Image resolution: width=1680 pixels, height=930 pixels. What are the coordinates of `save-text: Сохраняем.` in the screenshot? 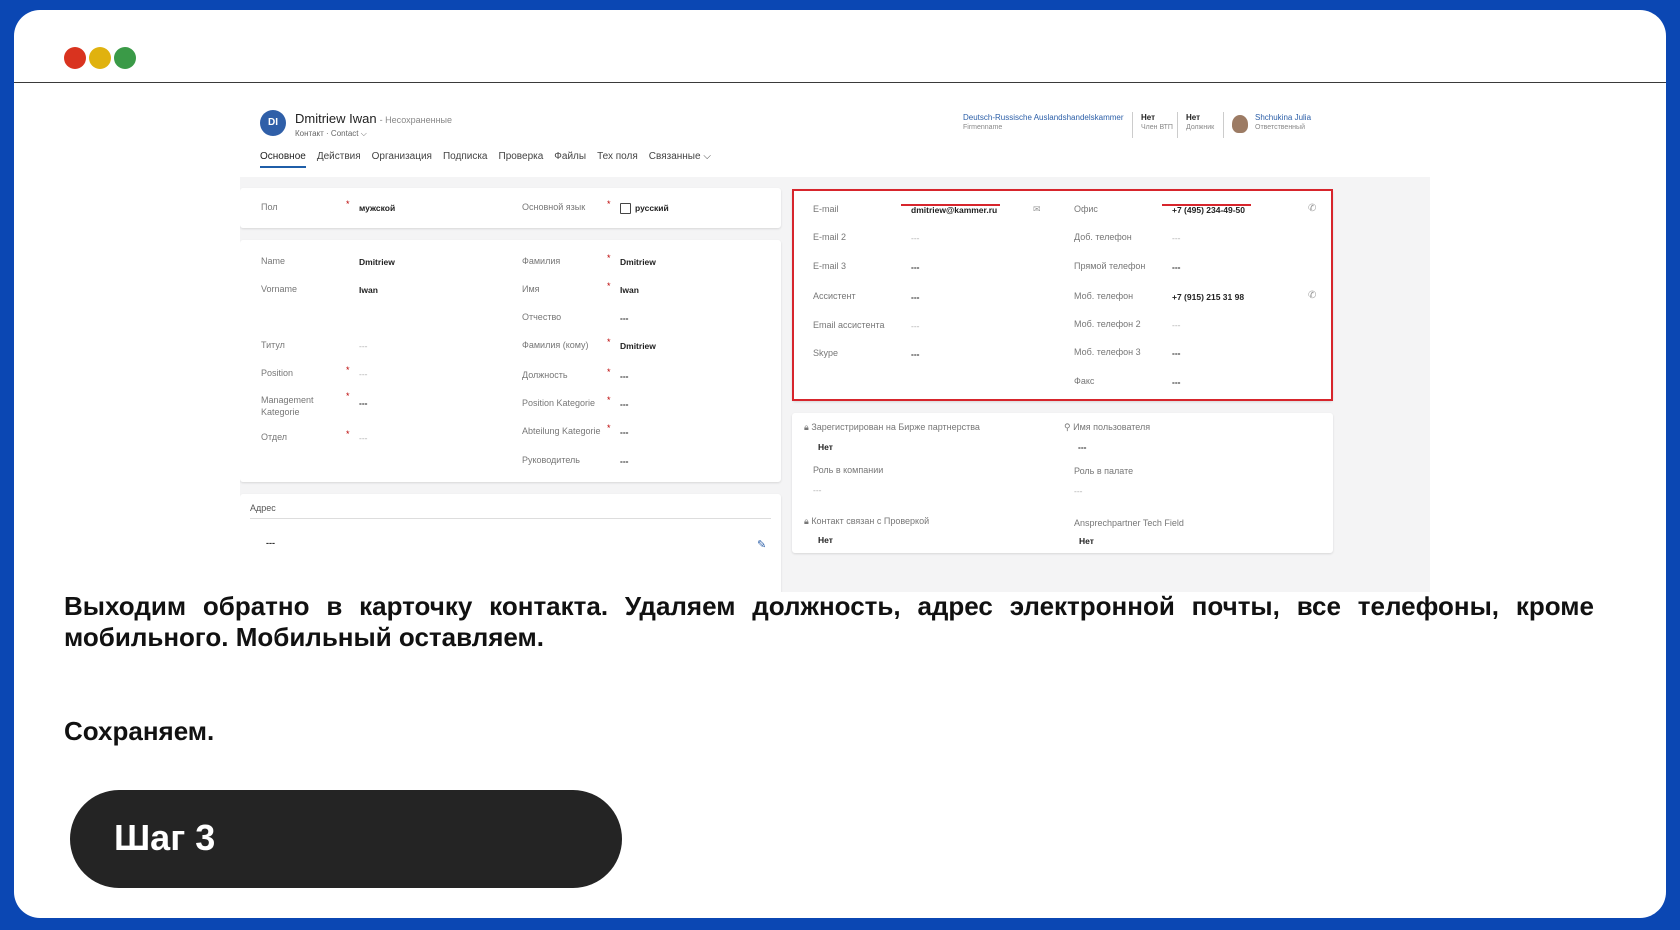 It's located at (139, 731).